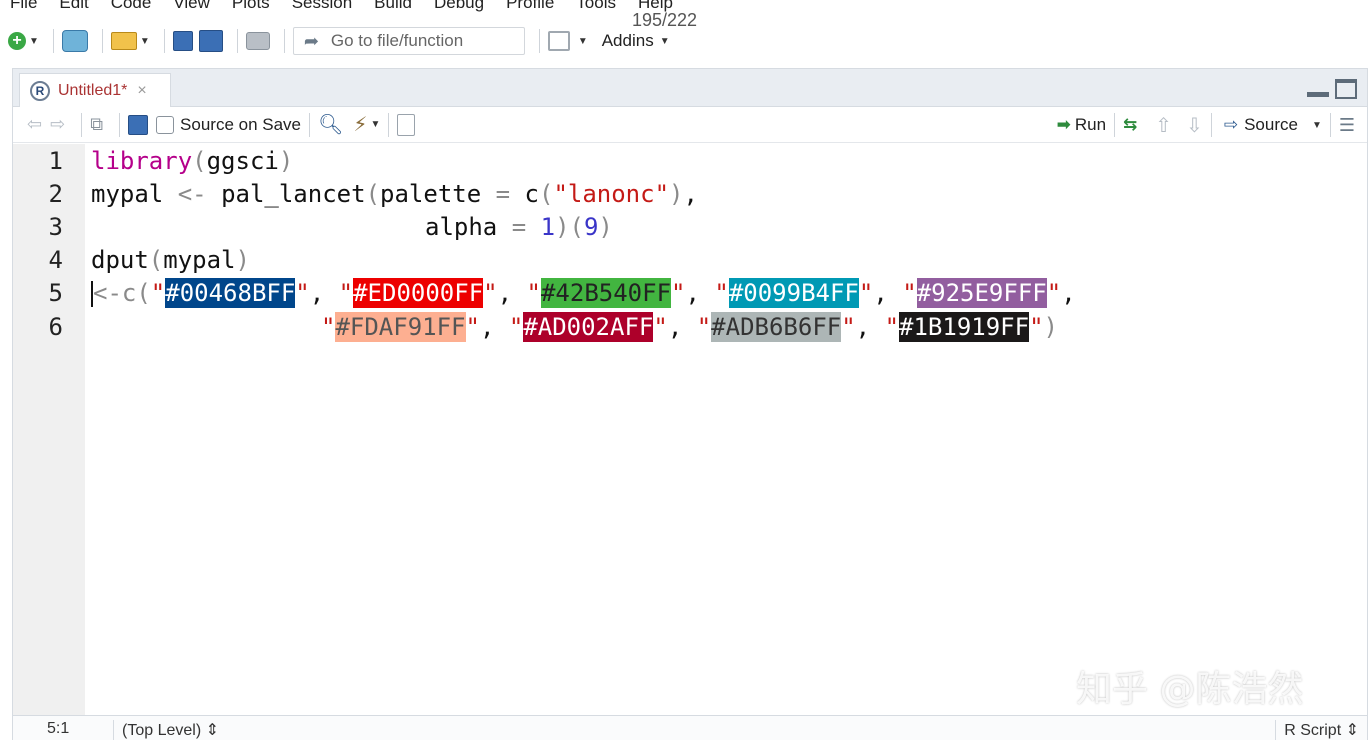  Describe the element at coordinates (1318, 88) in the screenshot. I see `minimize-pane-icon` at that location.